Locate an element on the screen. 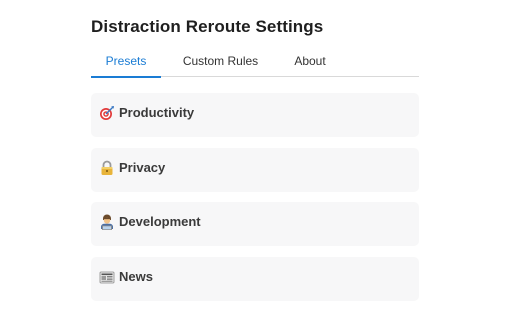 This screenshot has width=512, height=320. page-title: Distraction Reroute Settings is located at coordinates (207, 26).